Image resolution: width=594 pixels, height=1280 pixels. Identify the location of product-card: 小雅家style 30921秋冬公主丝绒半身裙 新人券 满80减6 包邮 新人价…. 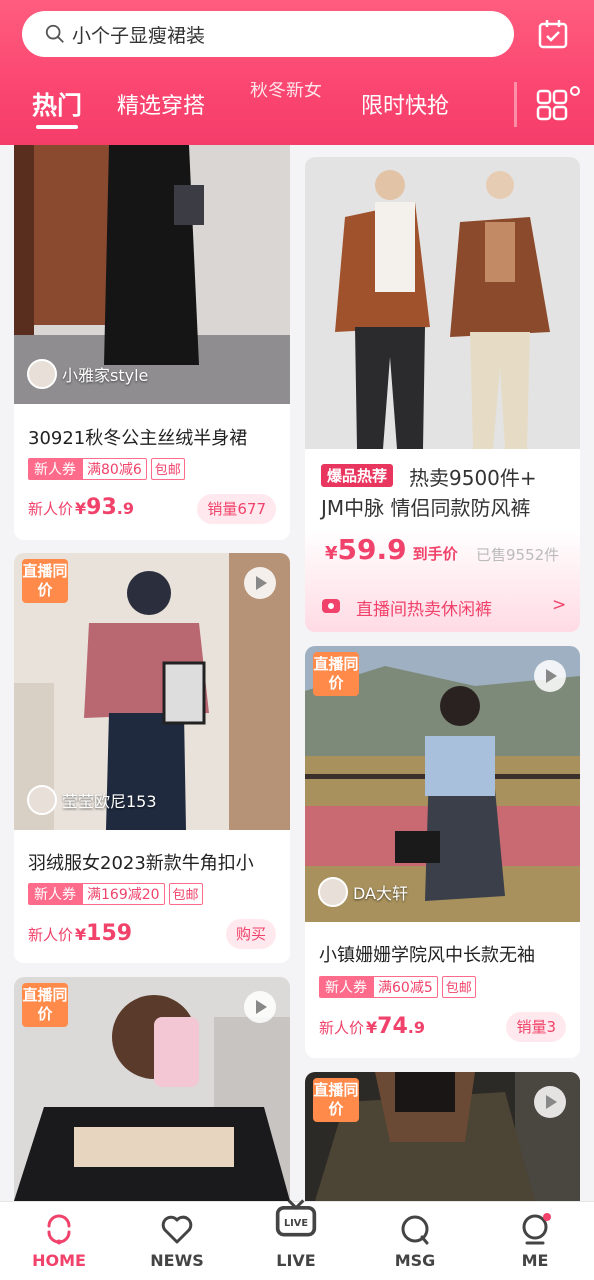
(152, 342).